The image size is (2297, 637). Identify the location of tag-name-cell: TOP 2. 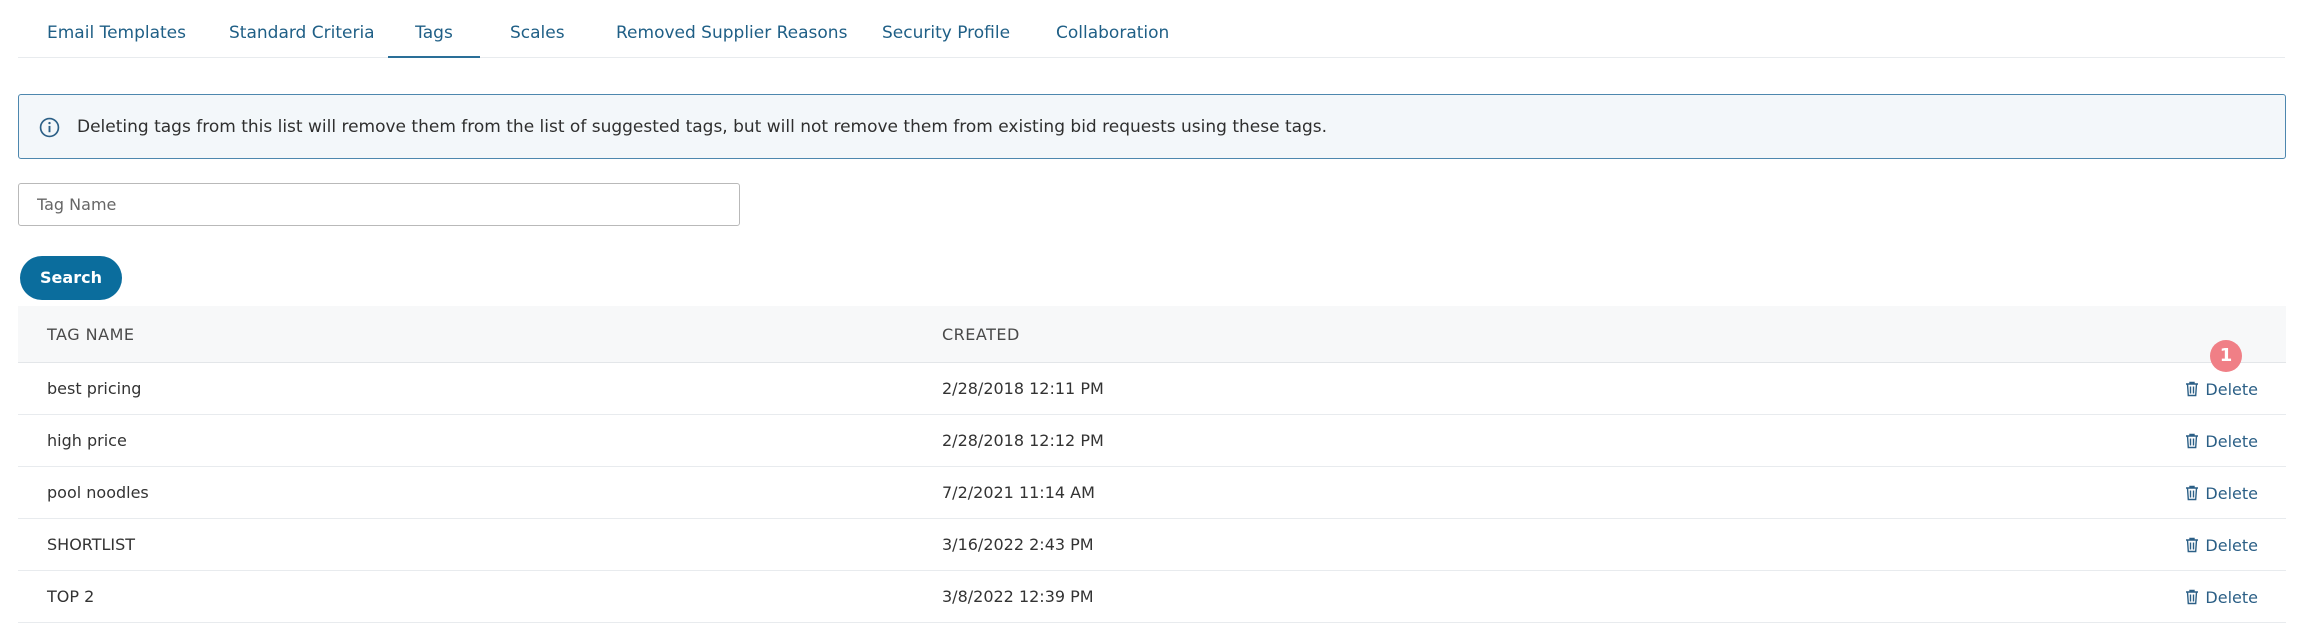
(71, 596).